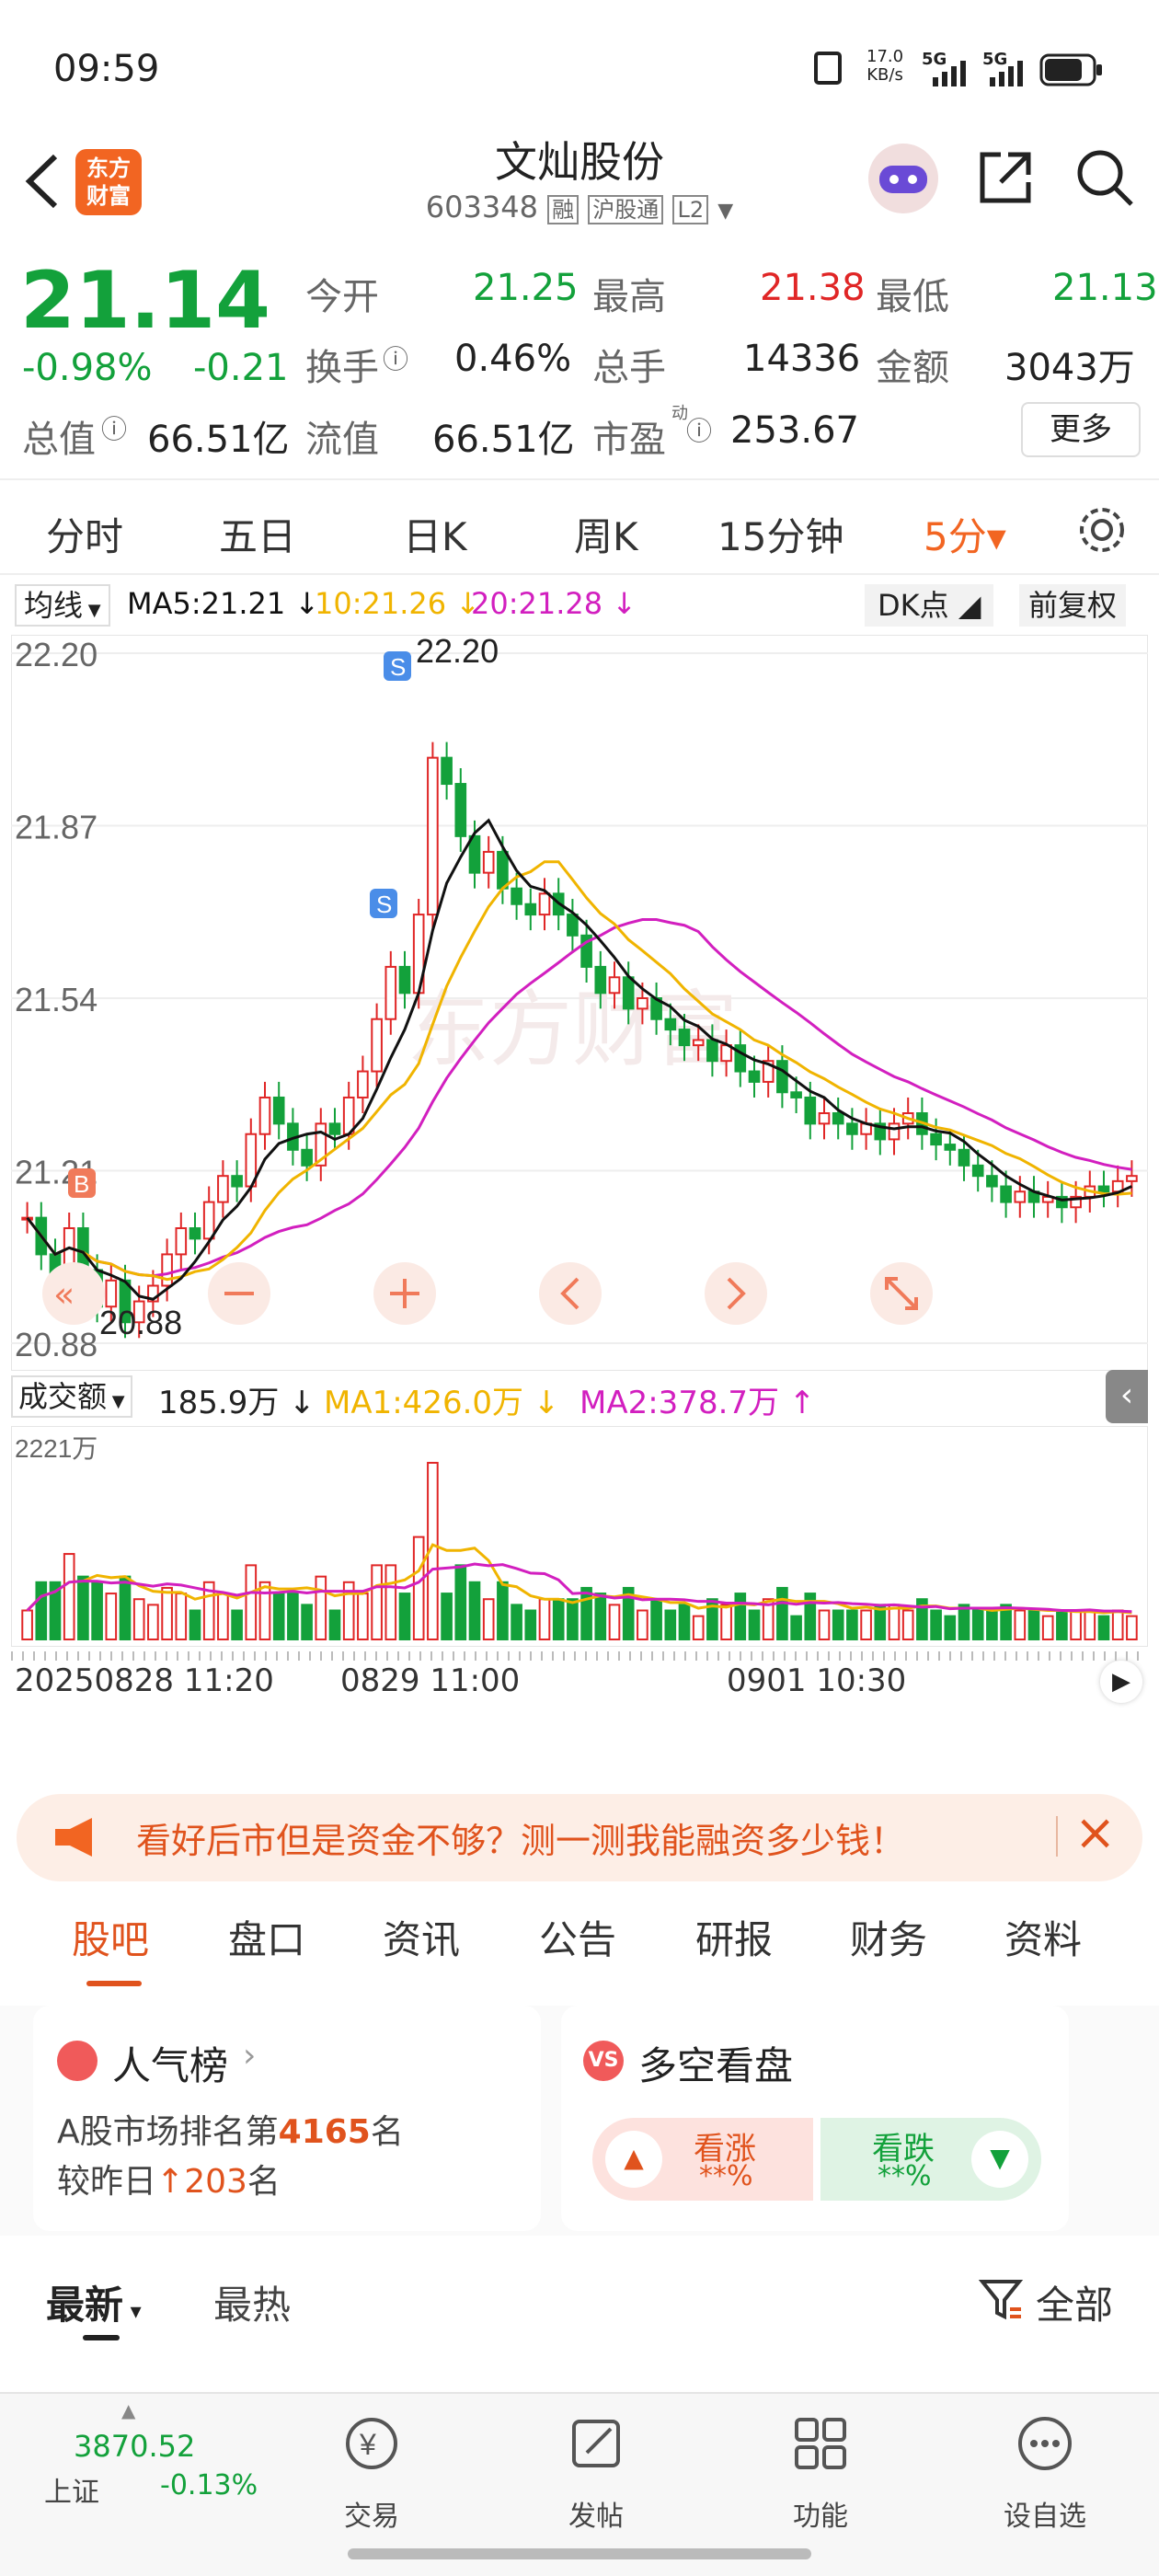  What do you see at coordinates (384, 904) in the screenshot?
I see `sell-marker-2: S` at bounding box center [384, 904].